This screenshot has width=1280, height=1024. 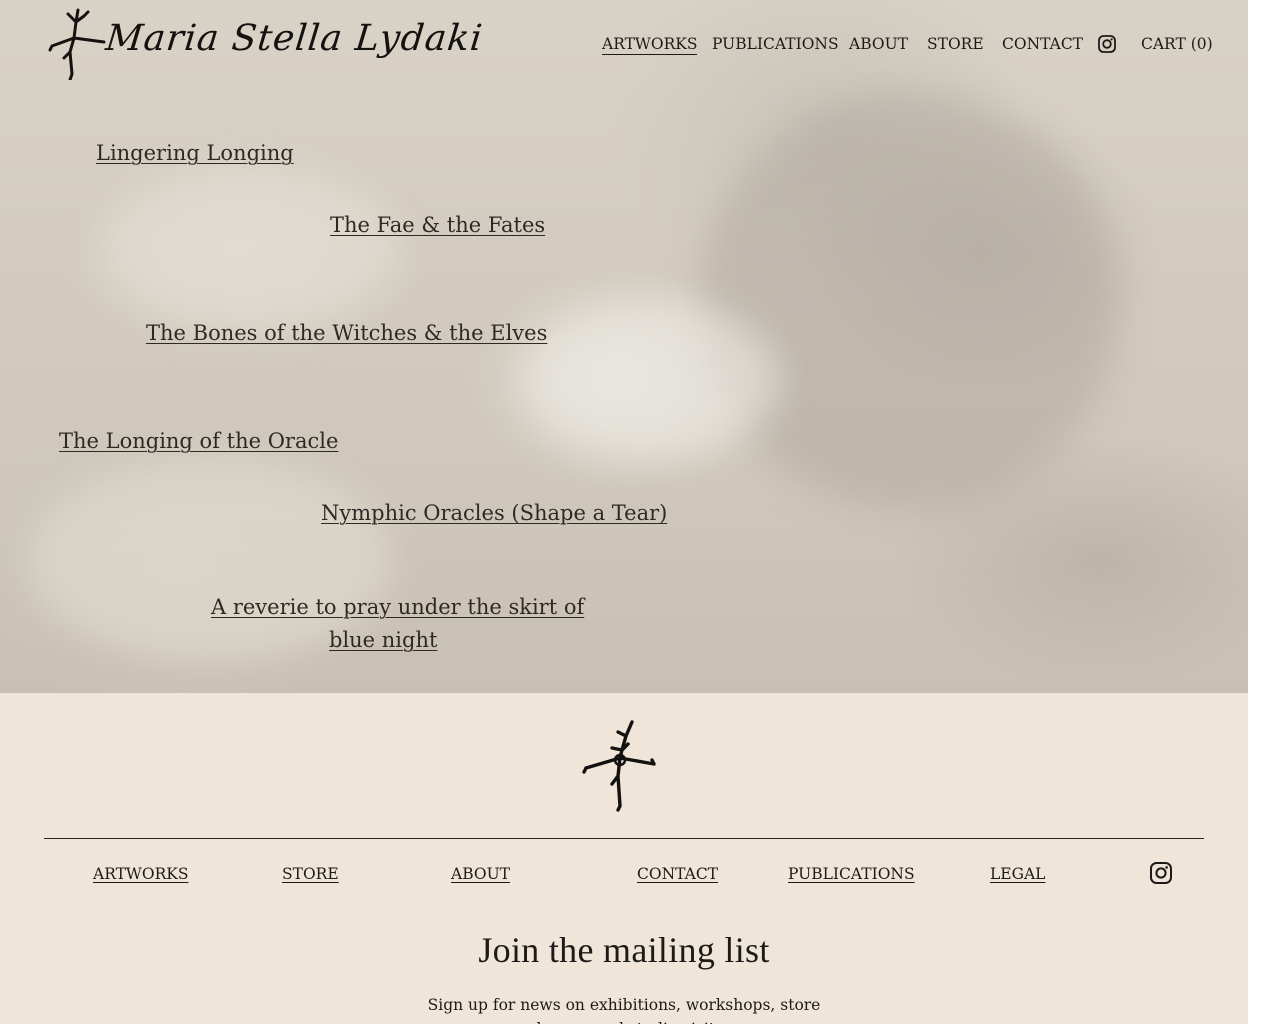 What do you see at coordinates (195, 153) in the screenshot?
I see `artwork-link-lingering-longing: Lingering Longing` at bounding box center [195, 153].